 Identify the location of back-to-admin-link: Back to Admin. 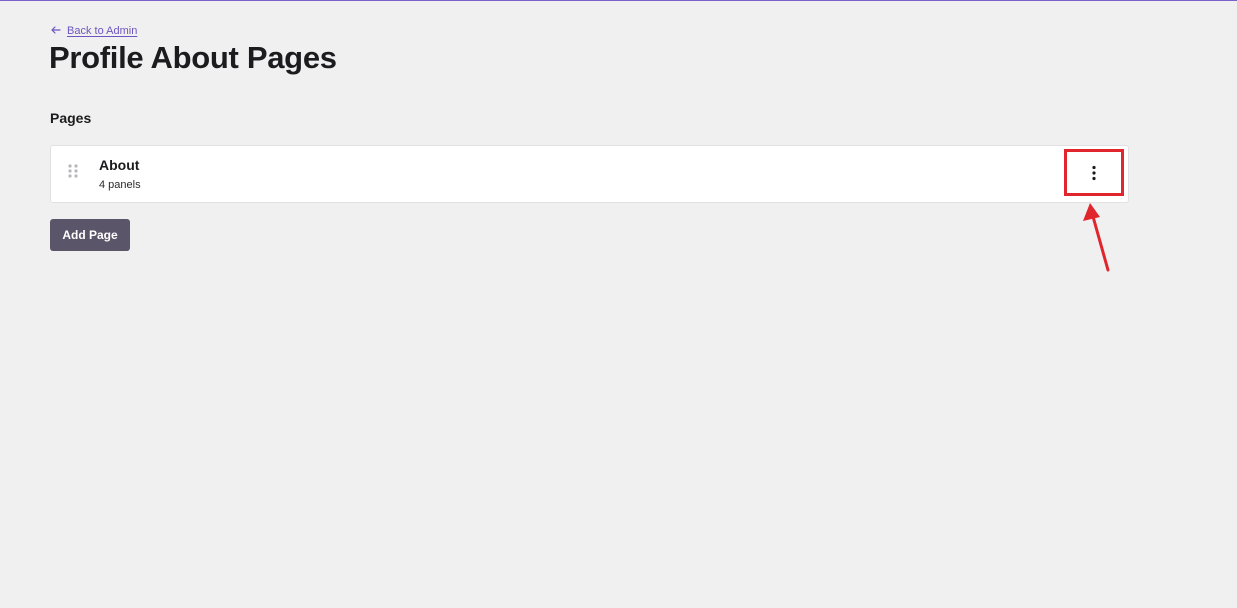
(93, 30).